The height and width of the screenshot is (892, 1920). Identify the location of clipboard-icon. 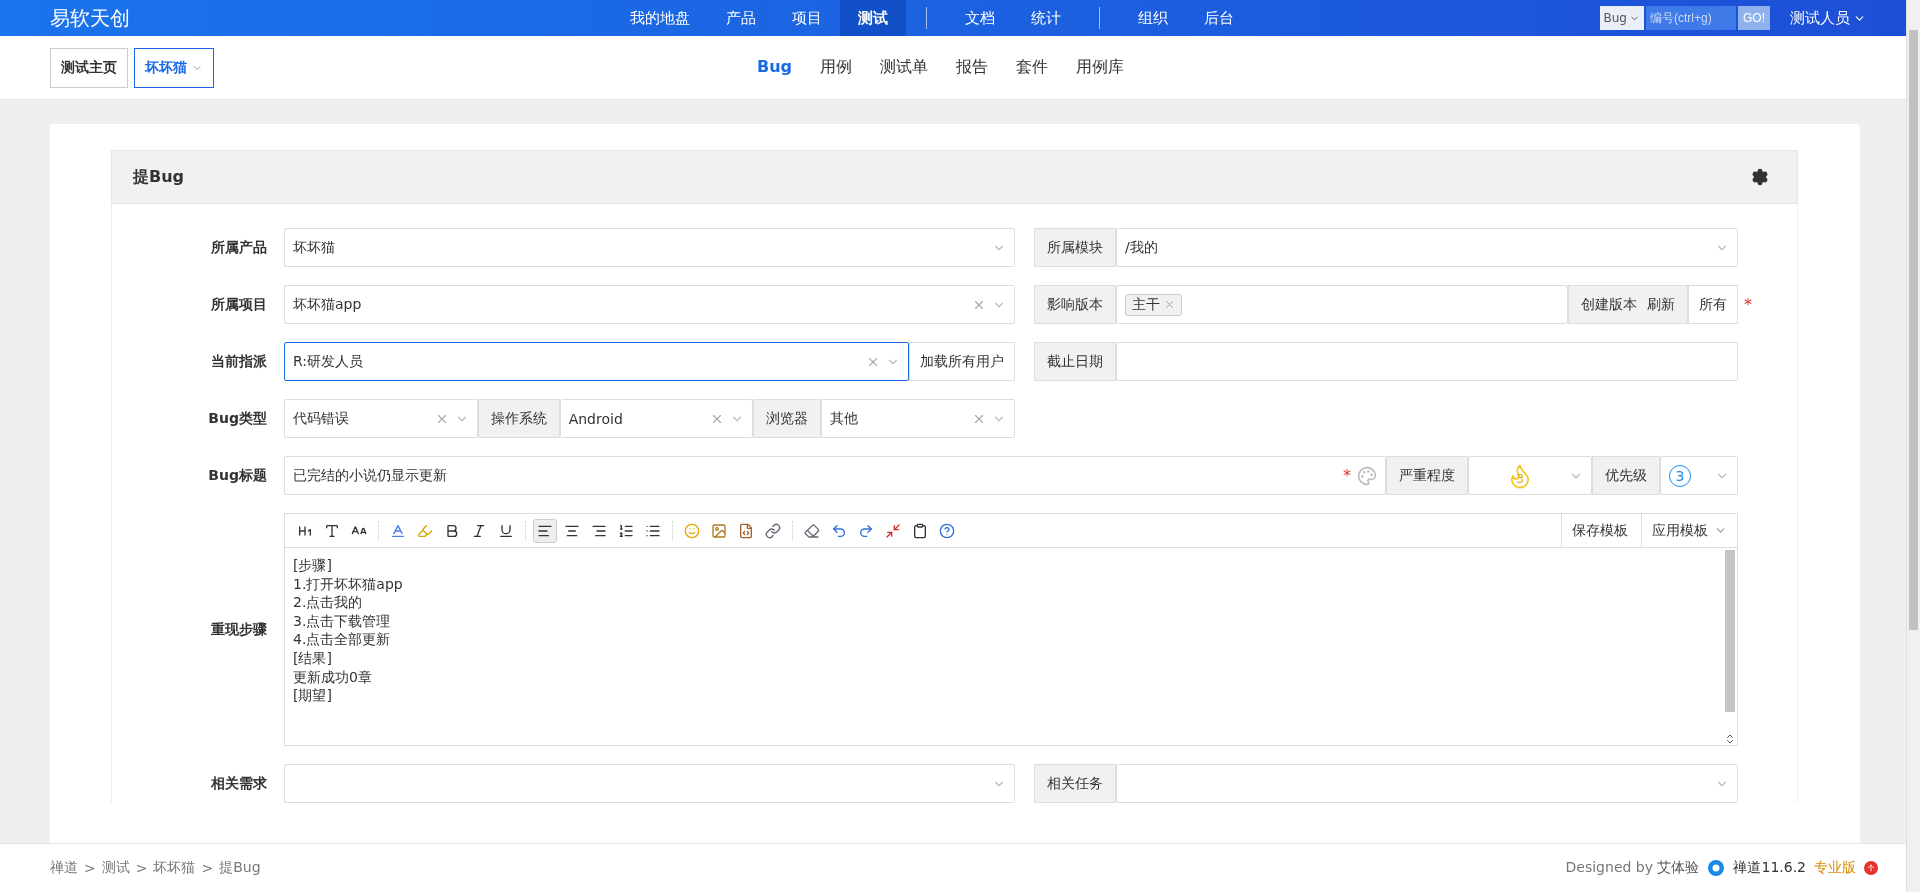
(920, 530).